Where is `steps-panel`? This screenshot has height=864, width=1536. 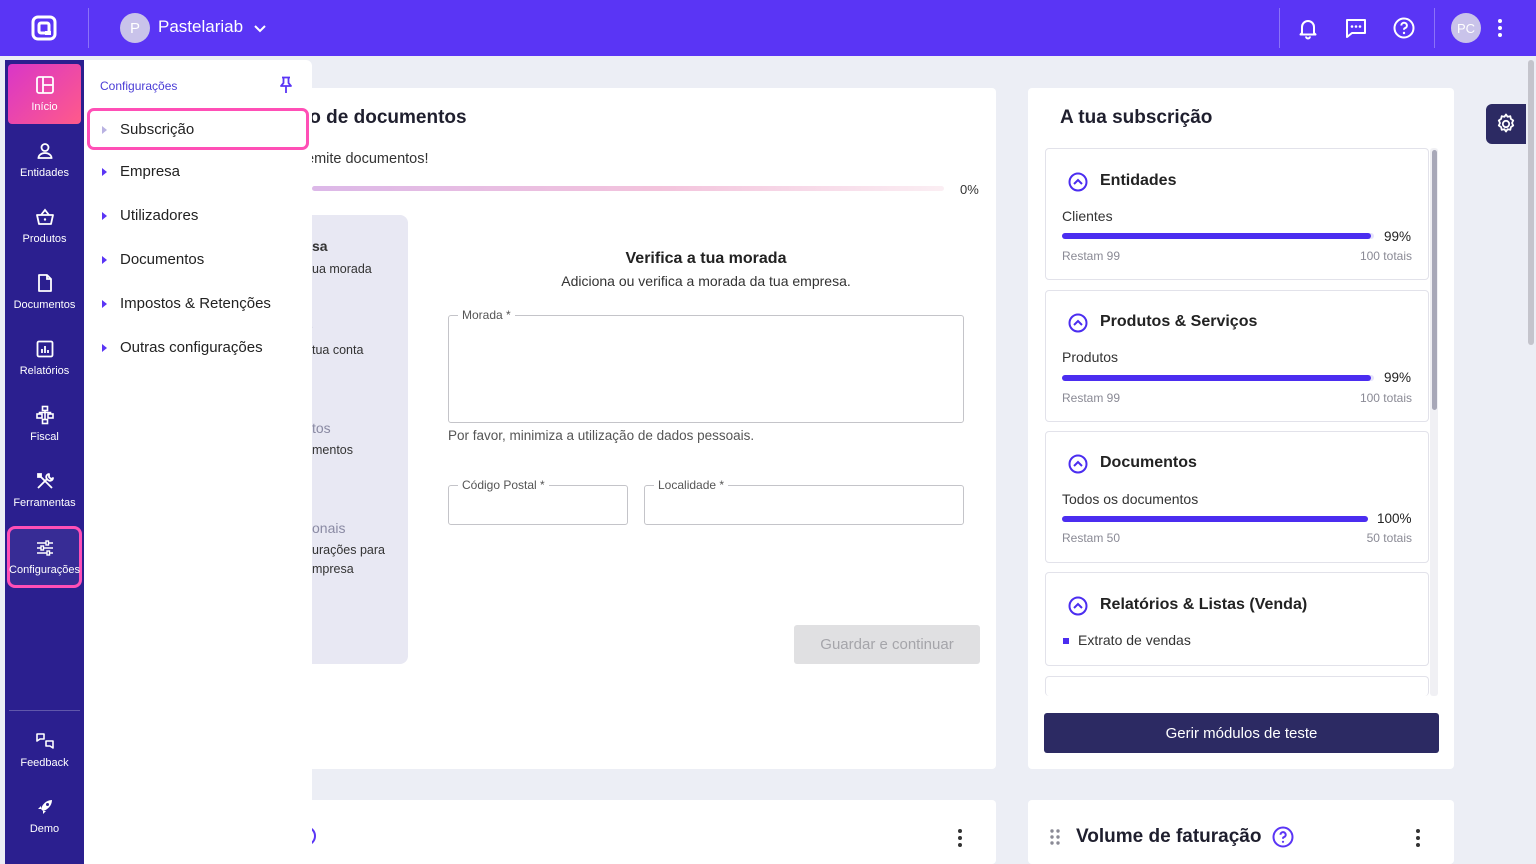
steps-panel is located at coordinates (360, 439).